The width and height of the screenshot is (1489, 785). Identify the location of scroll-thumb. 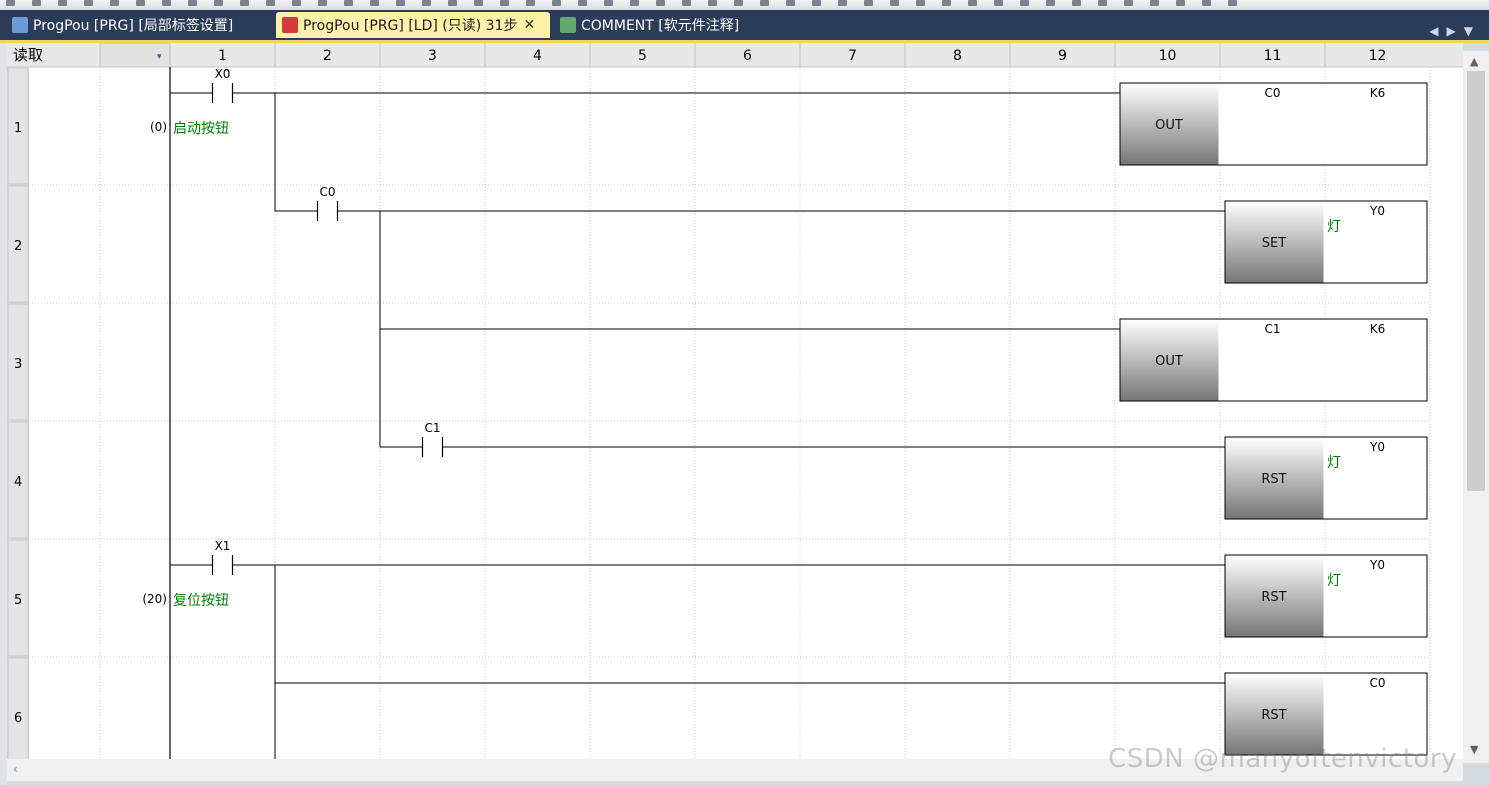
(1476, 281).